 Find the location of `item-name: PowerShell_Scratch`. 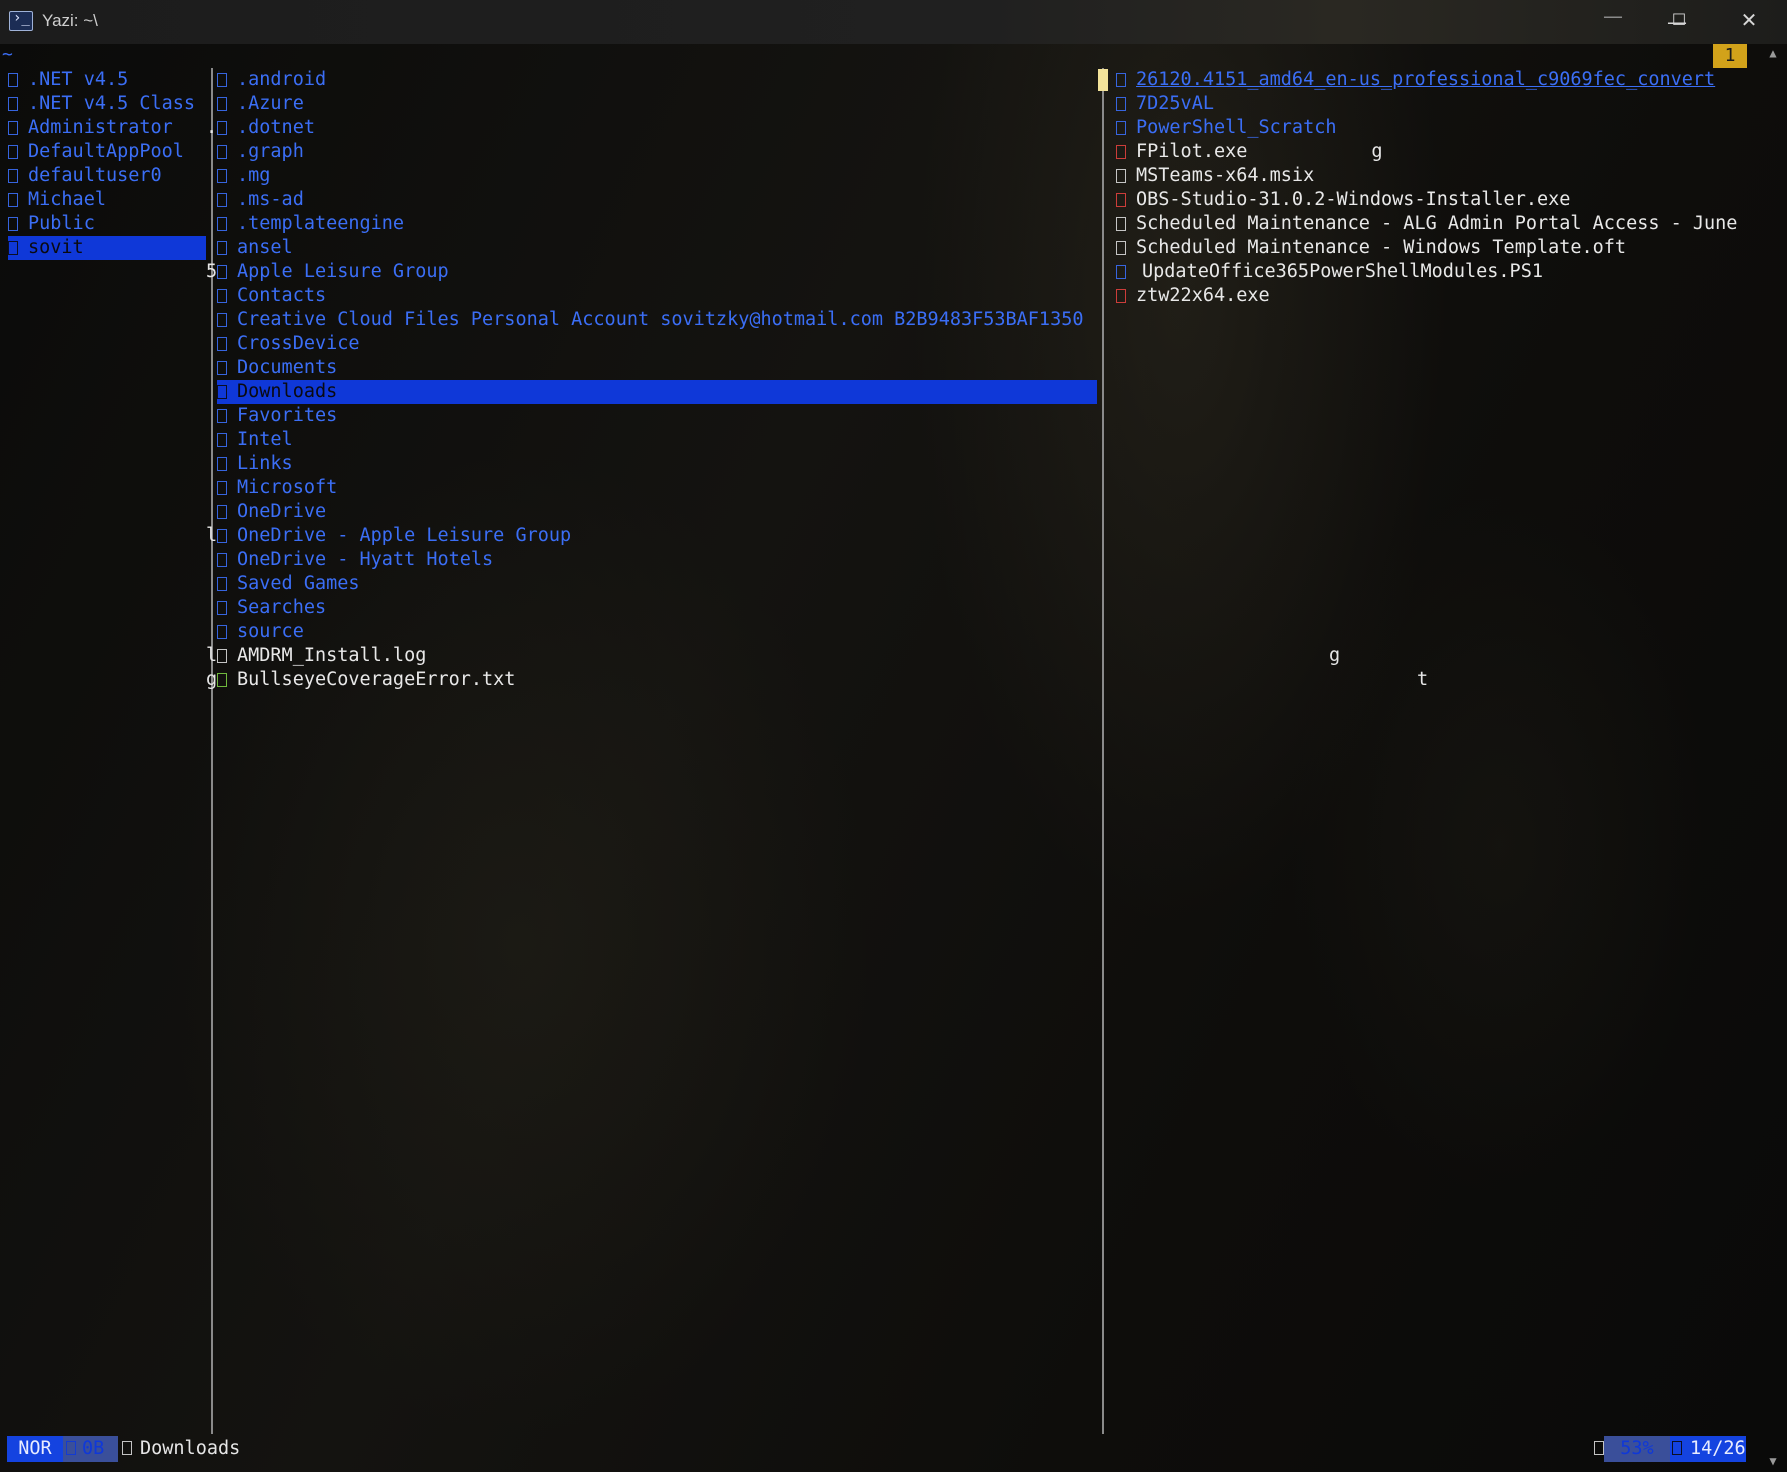

item-name: PowerShell_Scratch is located at coordinates (1236, 127).